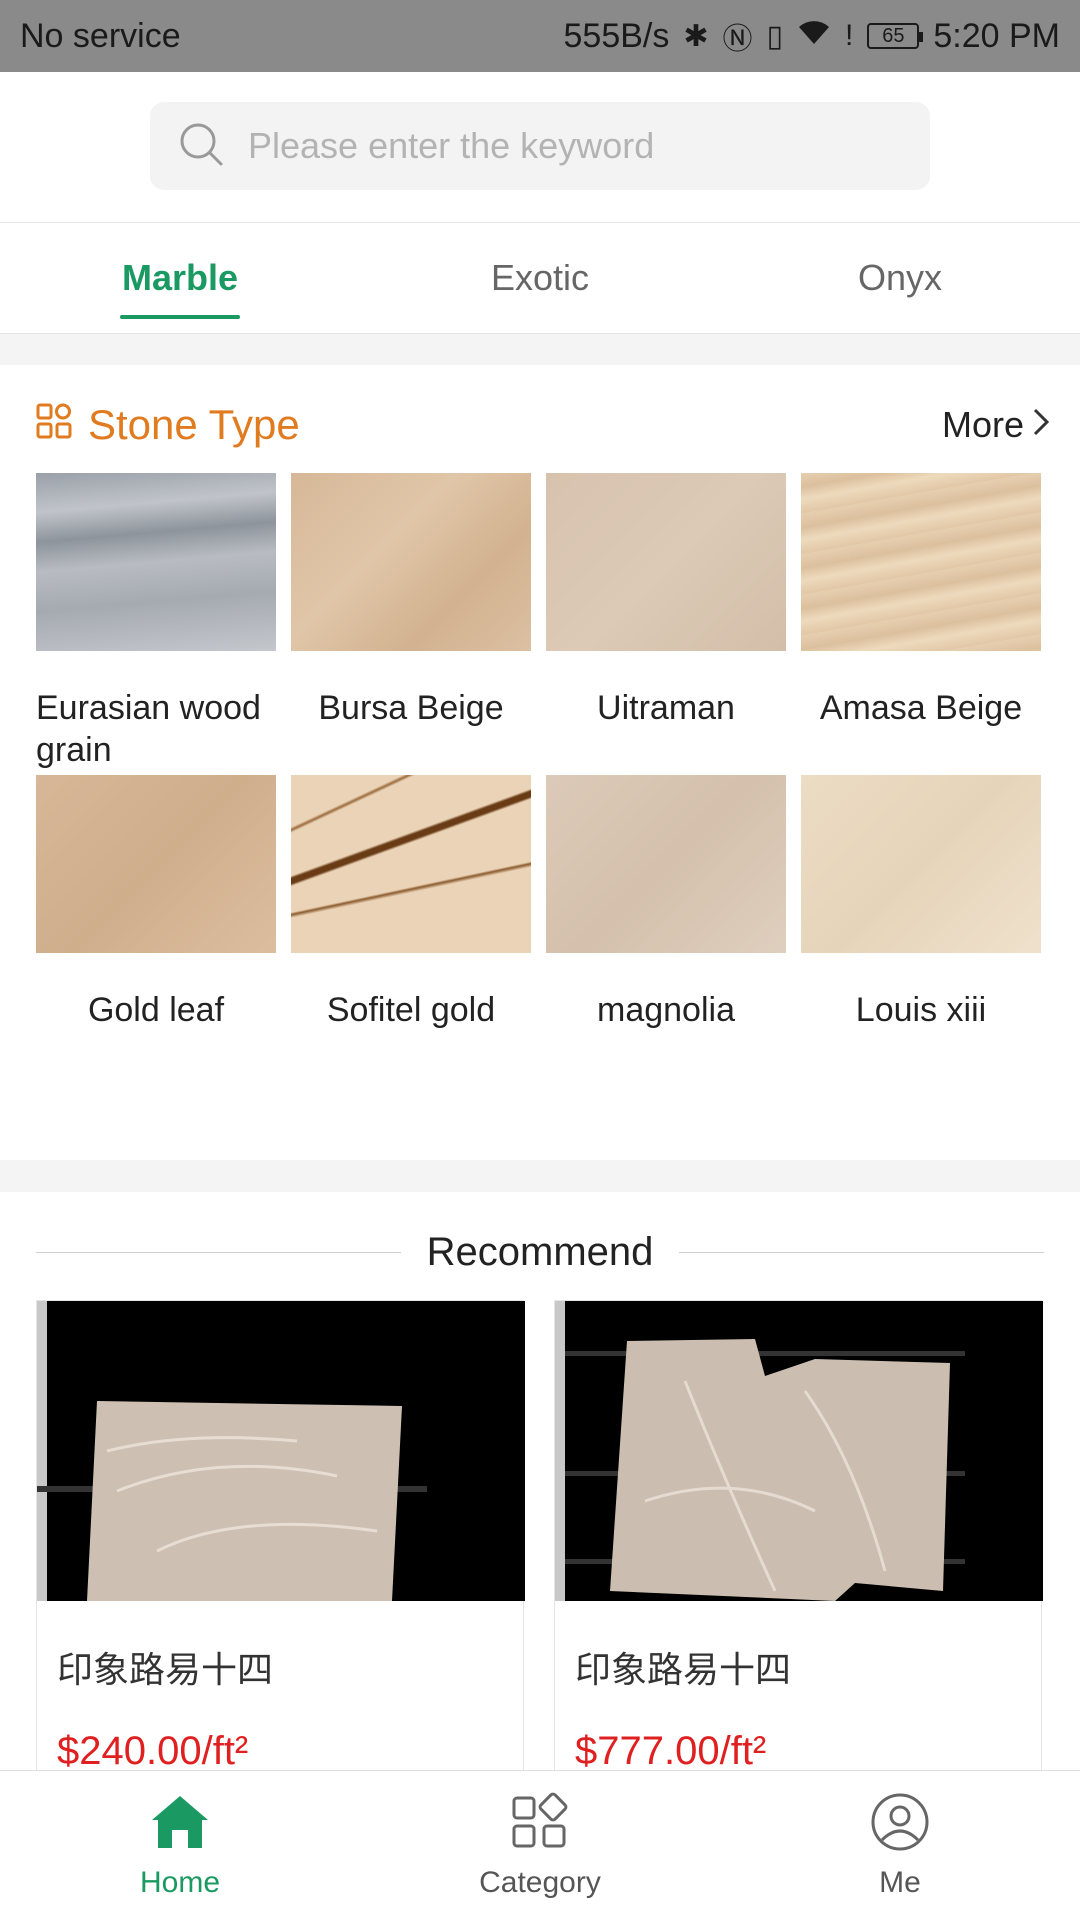 The image size is (1080, 1921). I want to click on search-bar, so click(540, 147).